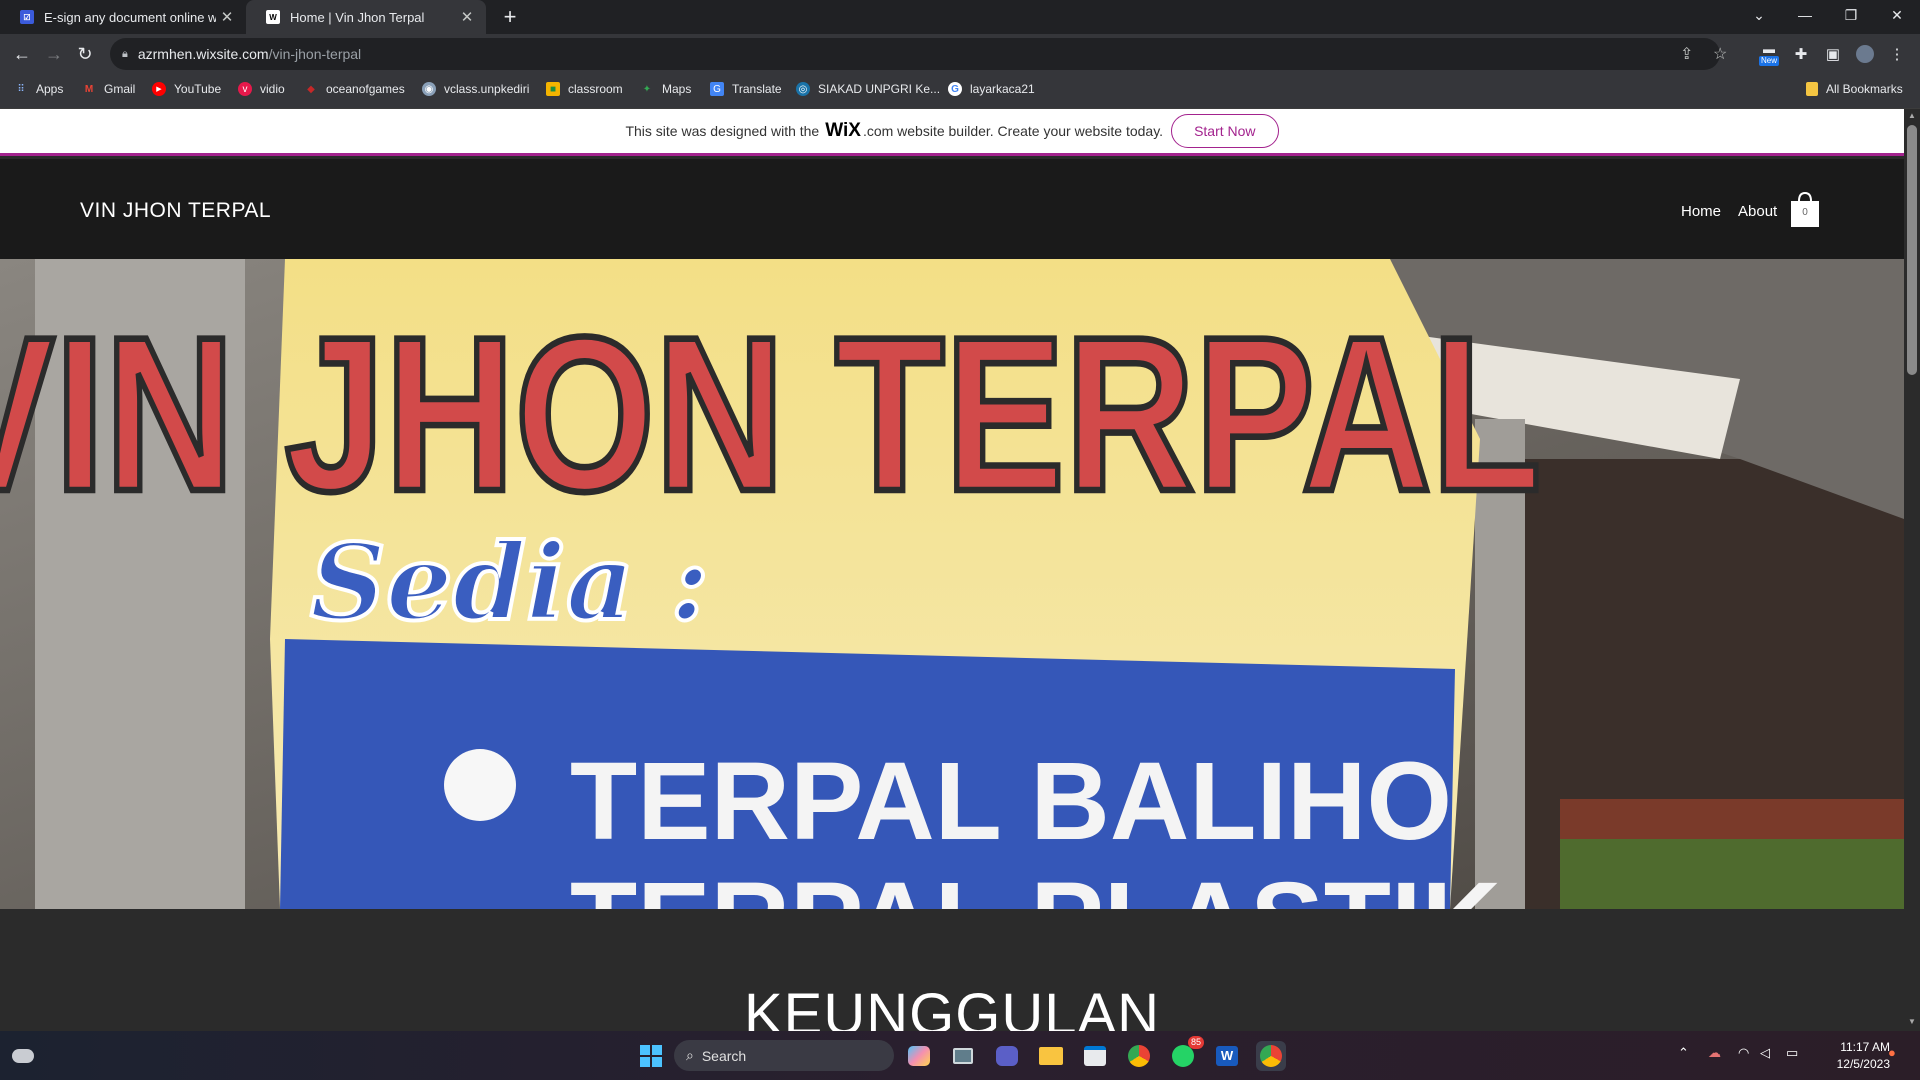 The image size is (1920, 1080). What do you see at coordinates (22, 54) in the screenshot?
I see `back-icon: ←` at bounding box center [22, 54].